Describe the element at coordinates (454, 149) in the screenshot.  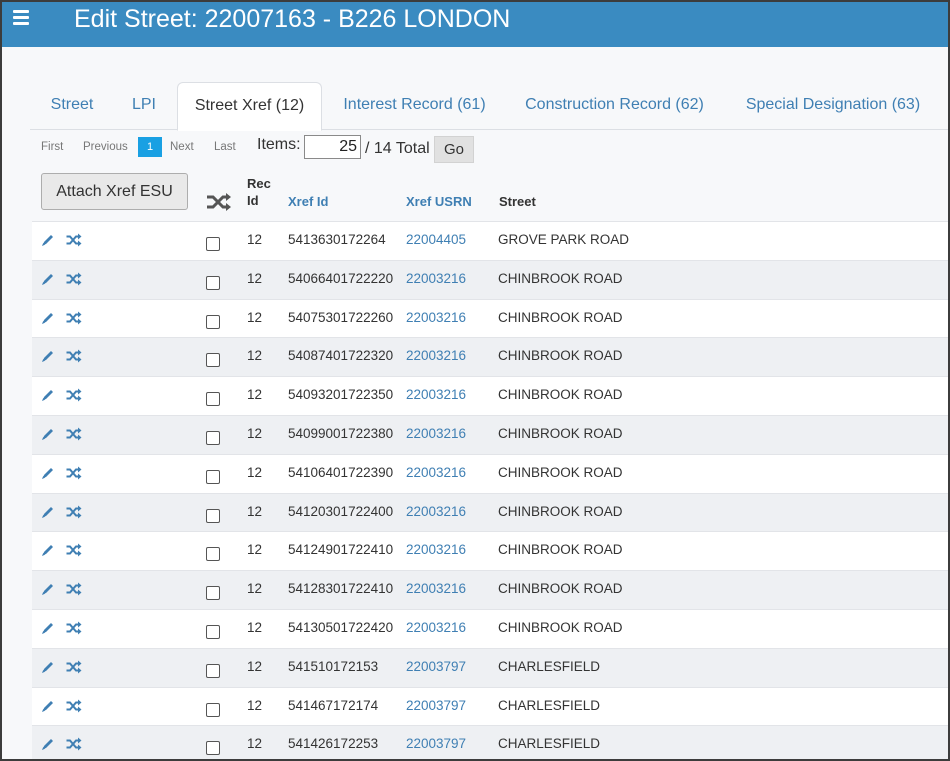
I see `go-button: Go` at that location.